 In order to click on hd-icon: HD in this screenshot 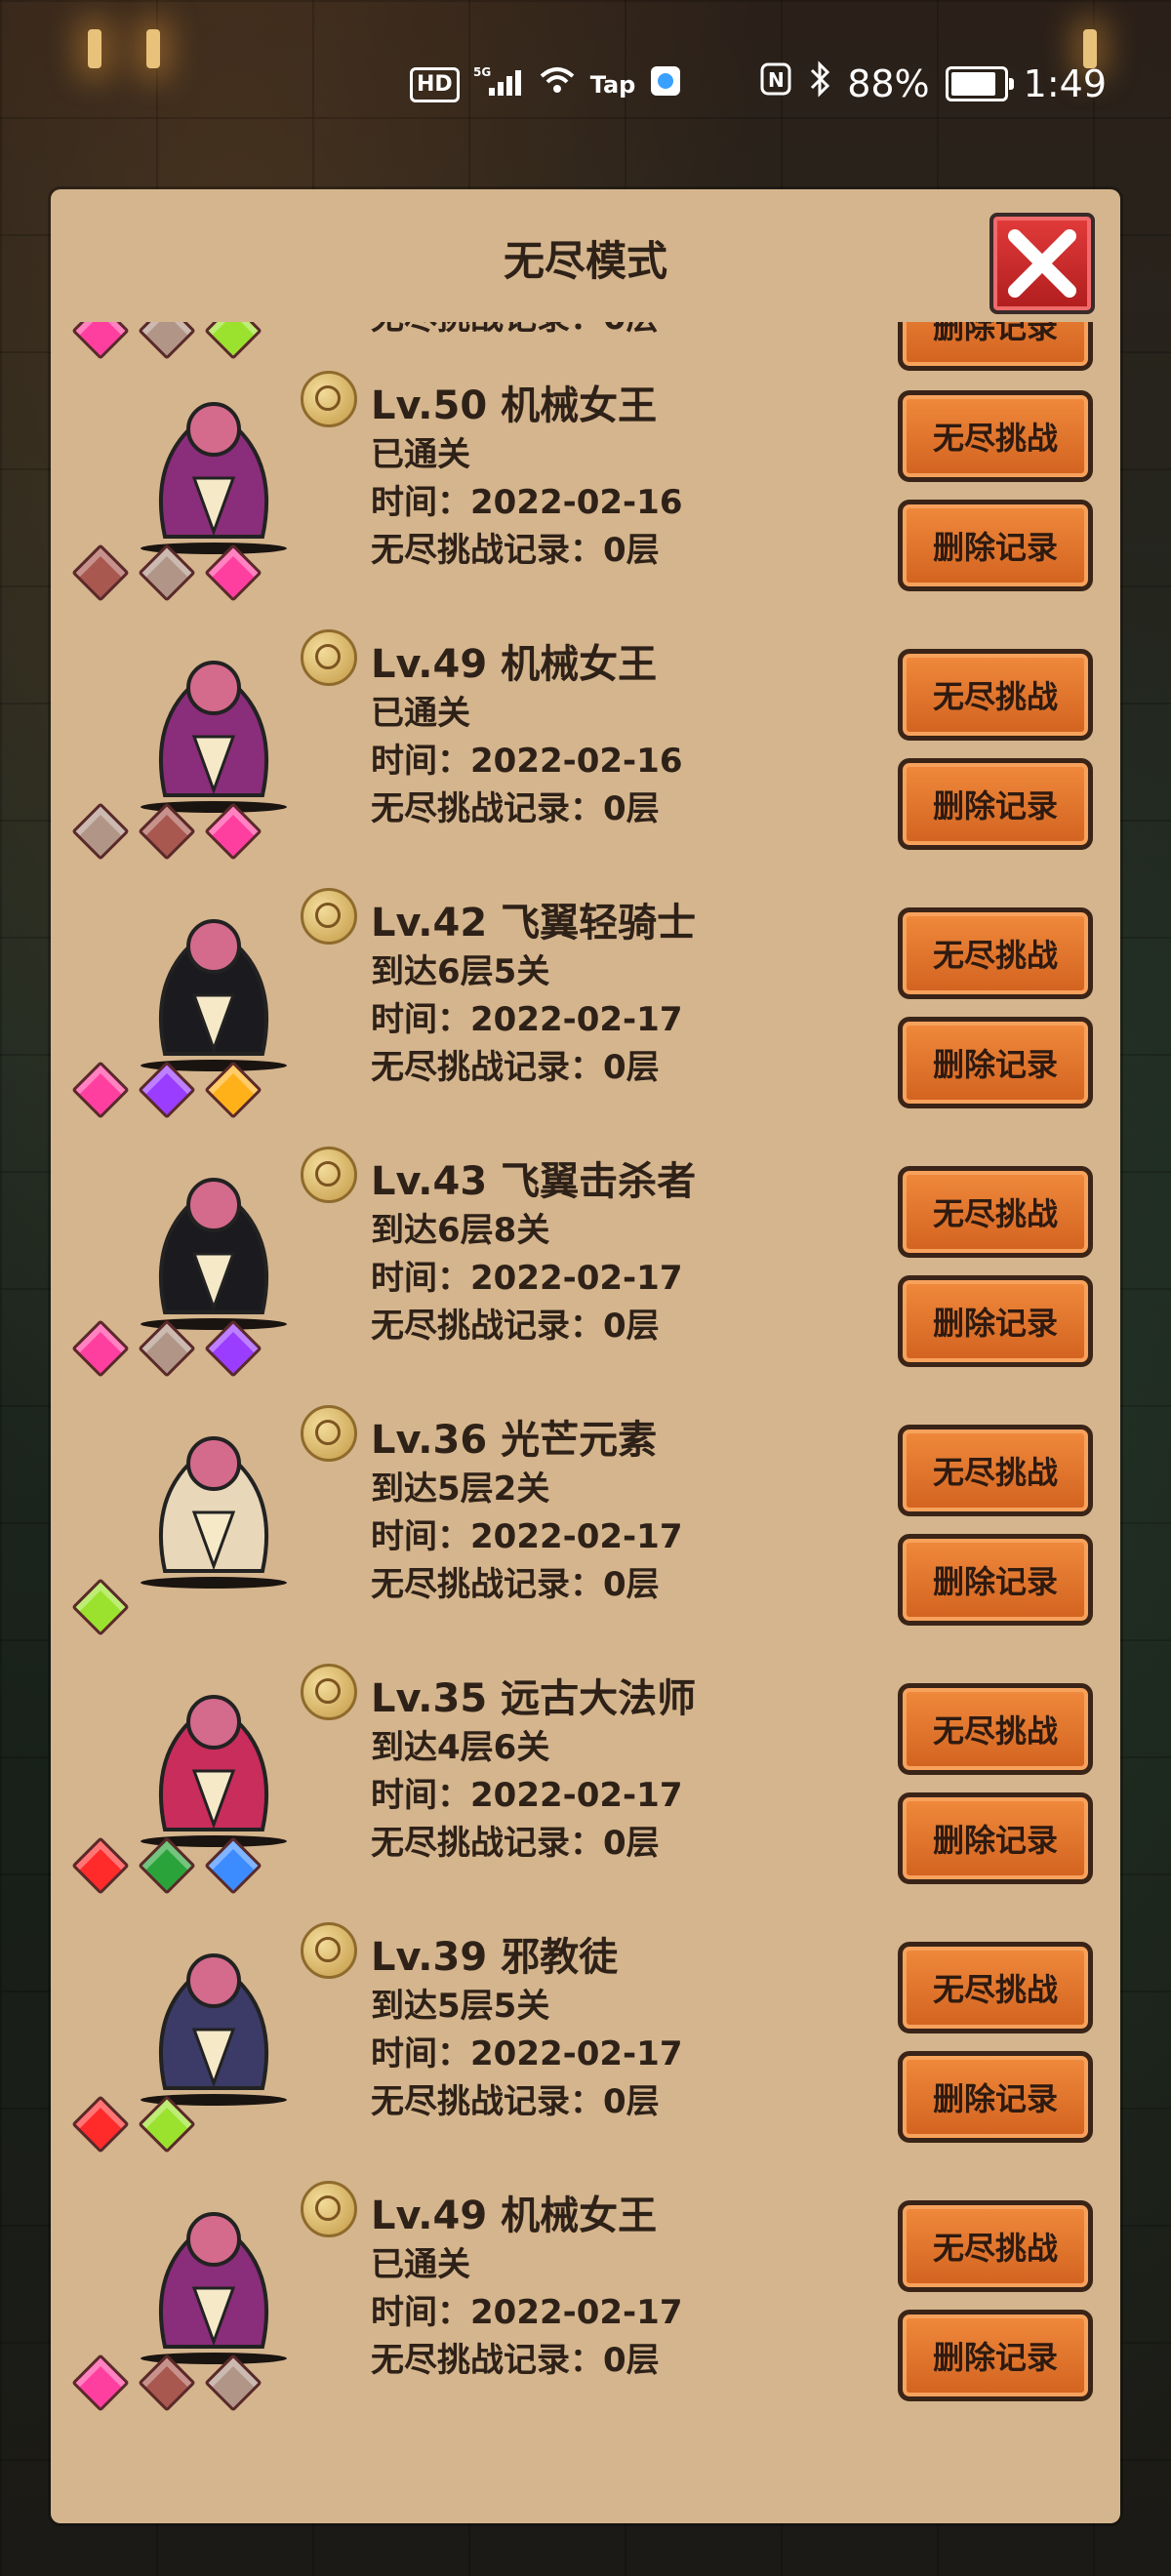, I will do `click(435, 84)`.